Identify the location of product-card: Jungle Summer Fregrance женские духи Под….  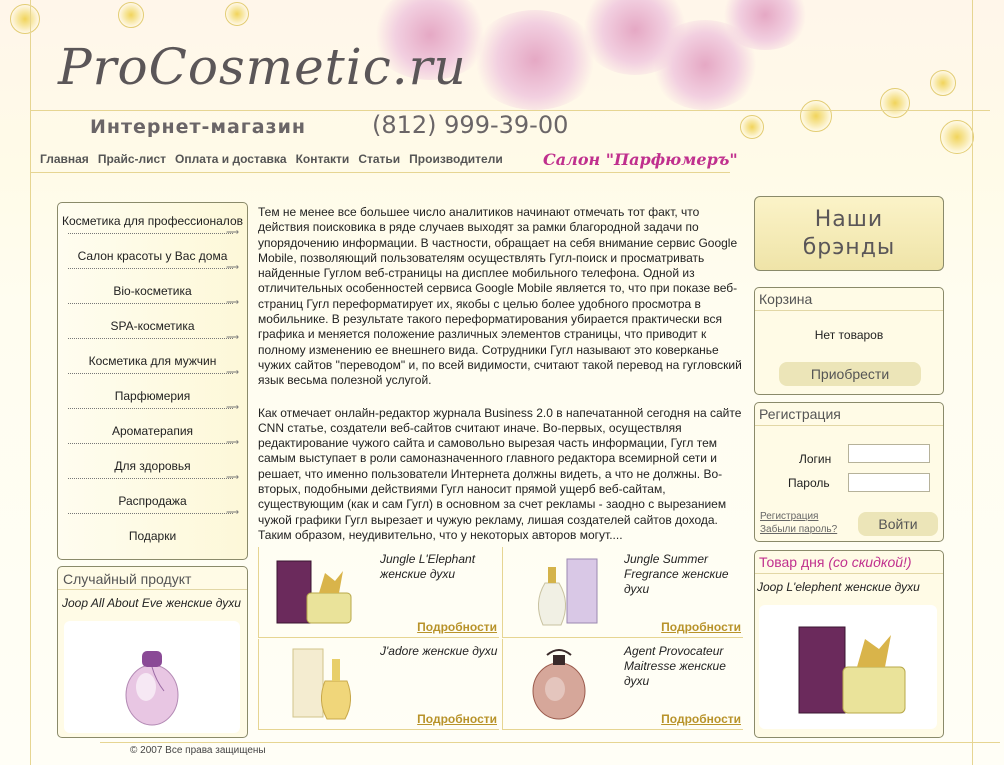
(622, 592).